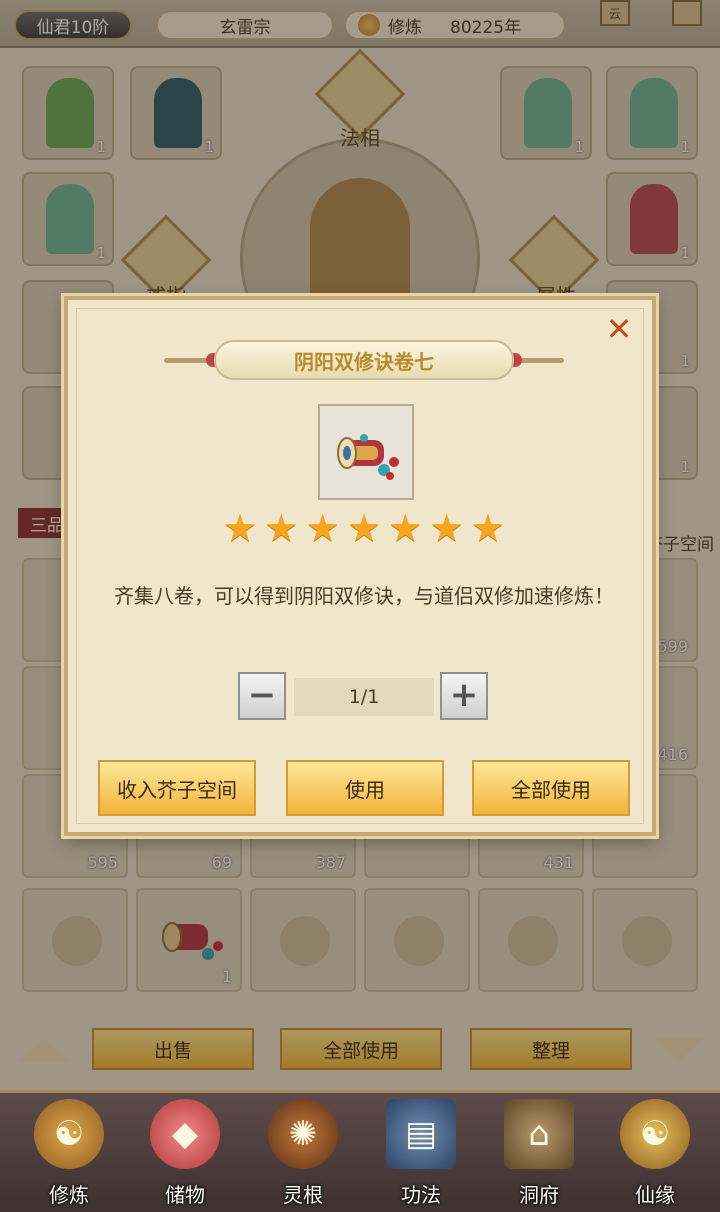 Image resolution: width=720 pixels, height=1212 pixels. I want to click on quantity-plus-button: +, so click(464, 696).